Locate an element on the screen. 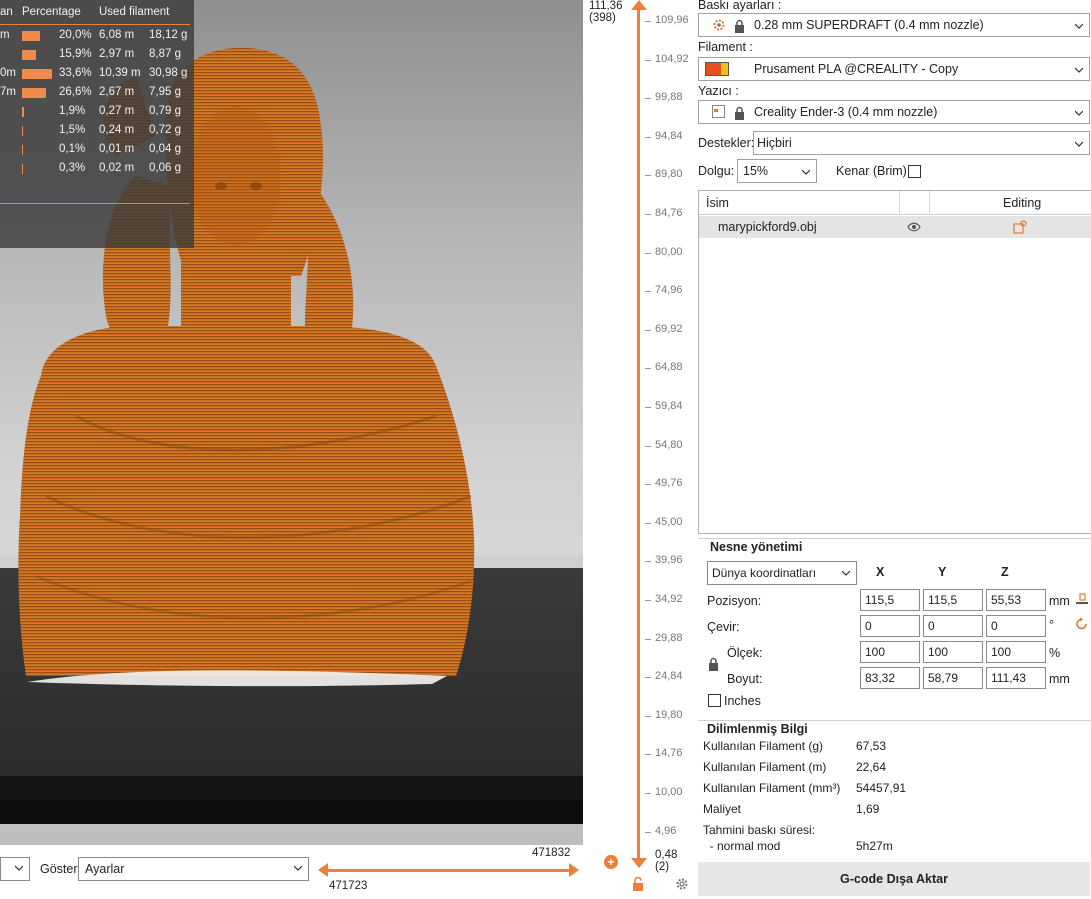 The height and width of the screenshot is (899, 1091). size-unit: mm is located at coordinates (1059, 679).